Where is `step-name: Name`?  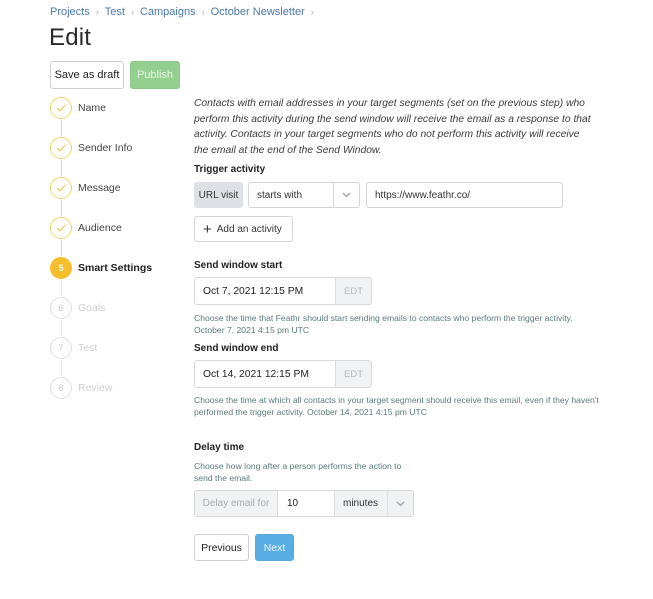 step-name: Name is located at coordinates (78, 108).